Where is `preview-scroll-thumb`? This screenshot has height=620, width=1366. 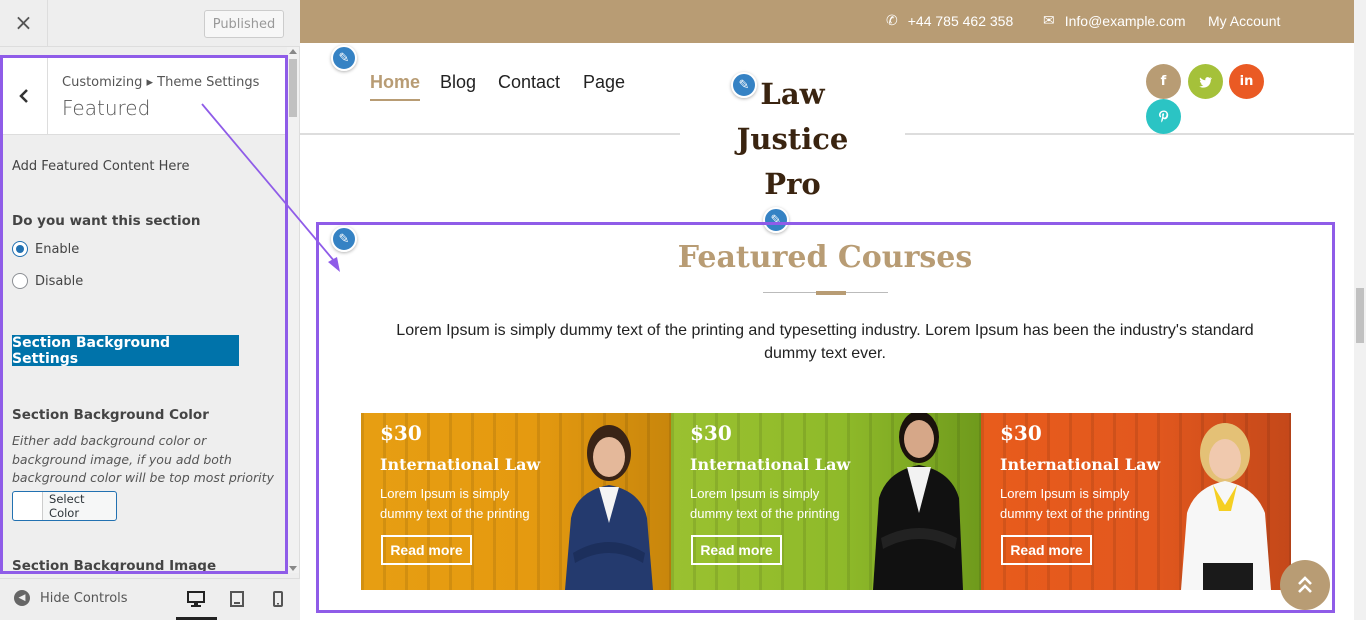 preview-scroll-thumb is located at coordinates (1360, 315).